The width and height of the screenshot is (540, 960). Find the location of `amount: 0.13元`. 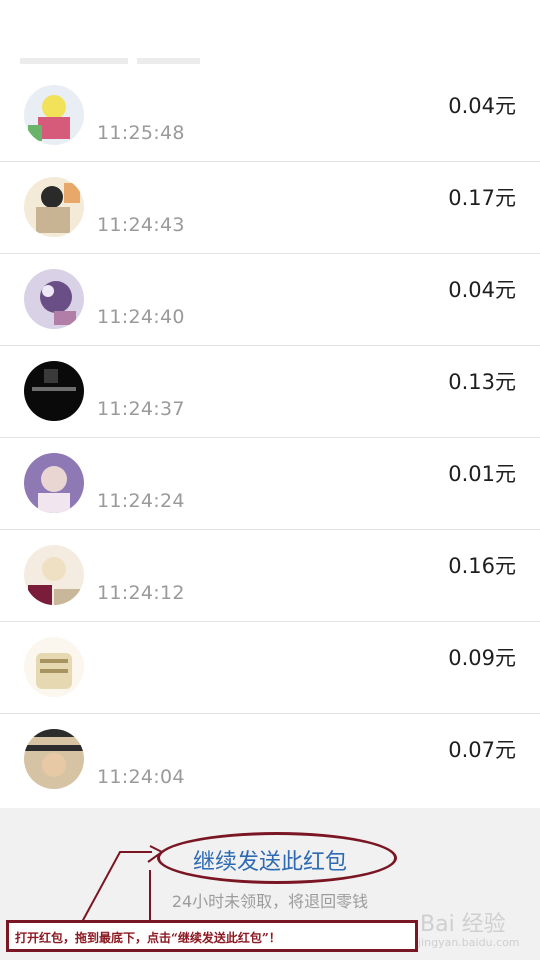

amount: 0.13元 is located at coordinates (482, 382).